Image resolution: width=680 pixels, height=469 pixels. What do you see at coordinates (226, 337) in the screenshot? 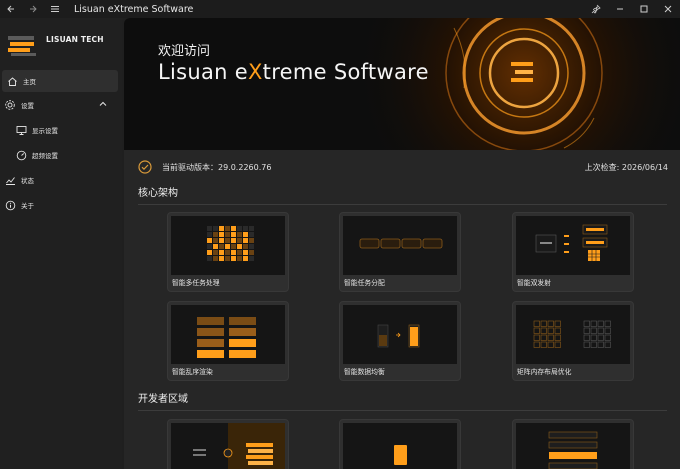
I see `render-blocks-illustration` at bounding box center [226, 337].